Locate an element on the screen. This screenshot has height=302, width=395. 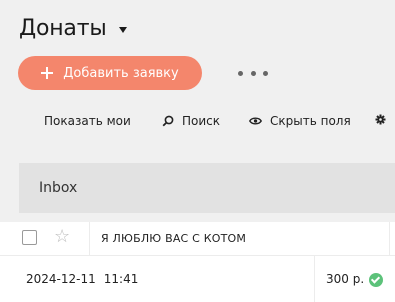
page-title: Донаты is located at coordinates (63, 28).